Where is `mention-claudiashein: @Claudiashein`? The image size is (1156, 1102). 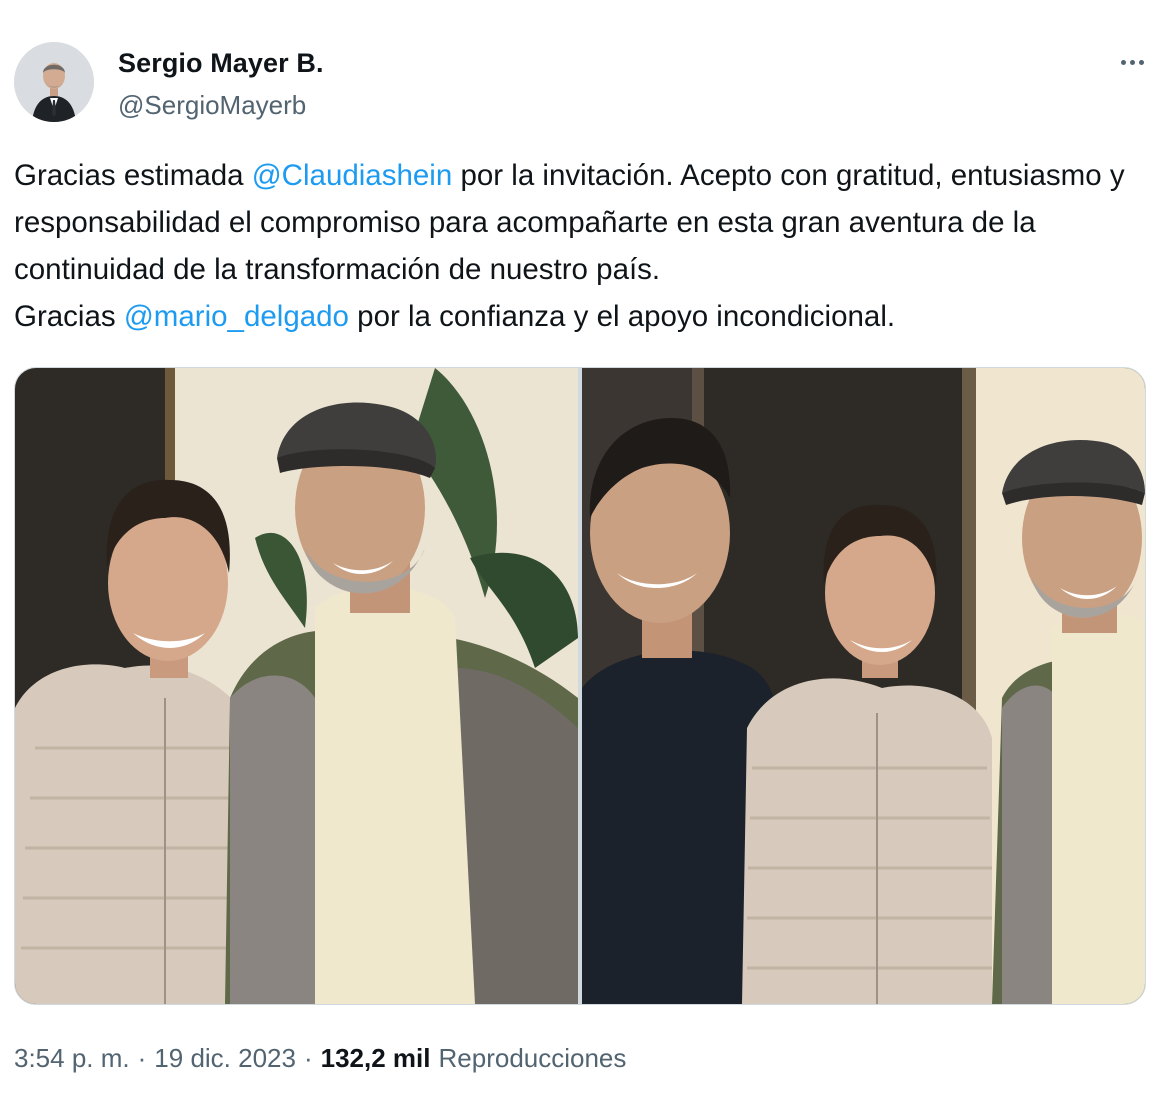 mention-claudiashein: @Claudiashein is located at coordinates (352, 175).